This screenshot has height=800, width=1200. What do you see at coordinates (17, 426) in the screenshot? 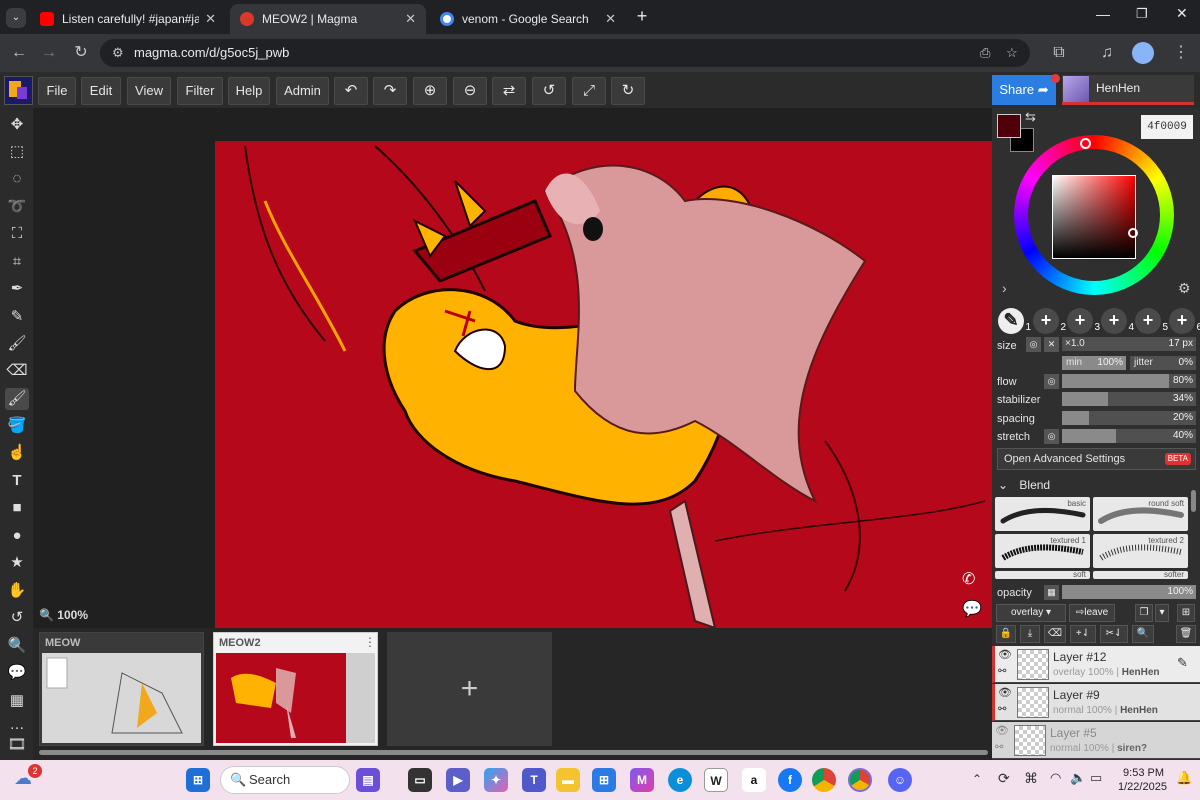
I see `fill-bucket-icon: 🪣` at bounding box center [17, 426].